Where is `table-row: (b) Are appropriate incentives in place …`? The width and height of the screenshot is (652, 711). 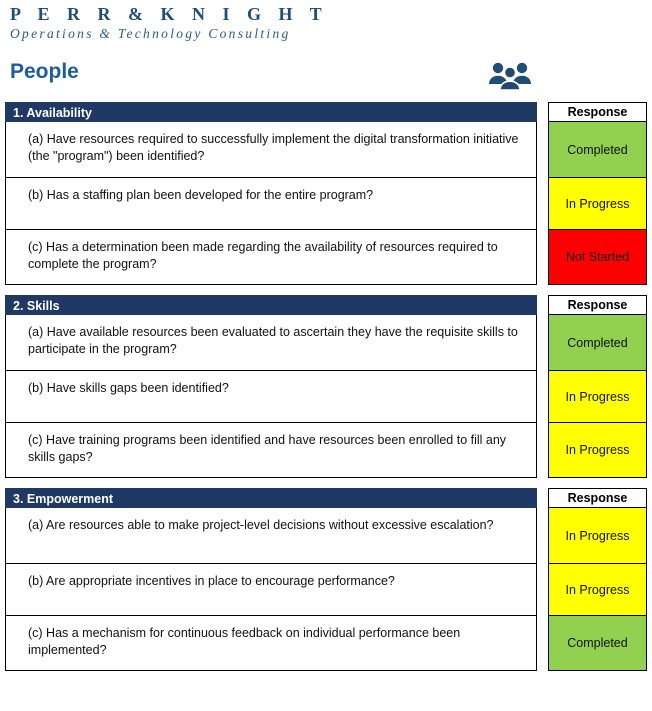
table-row: (b) Are appropriate incentives in place … is located at coordinates (271, 589).